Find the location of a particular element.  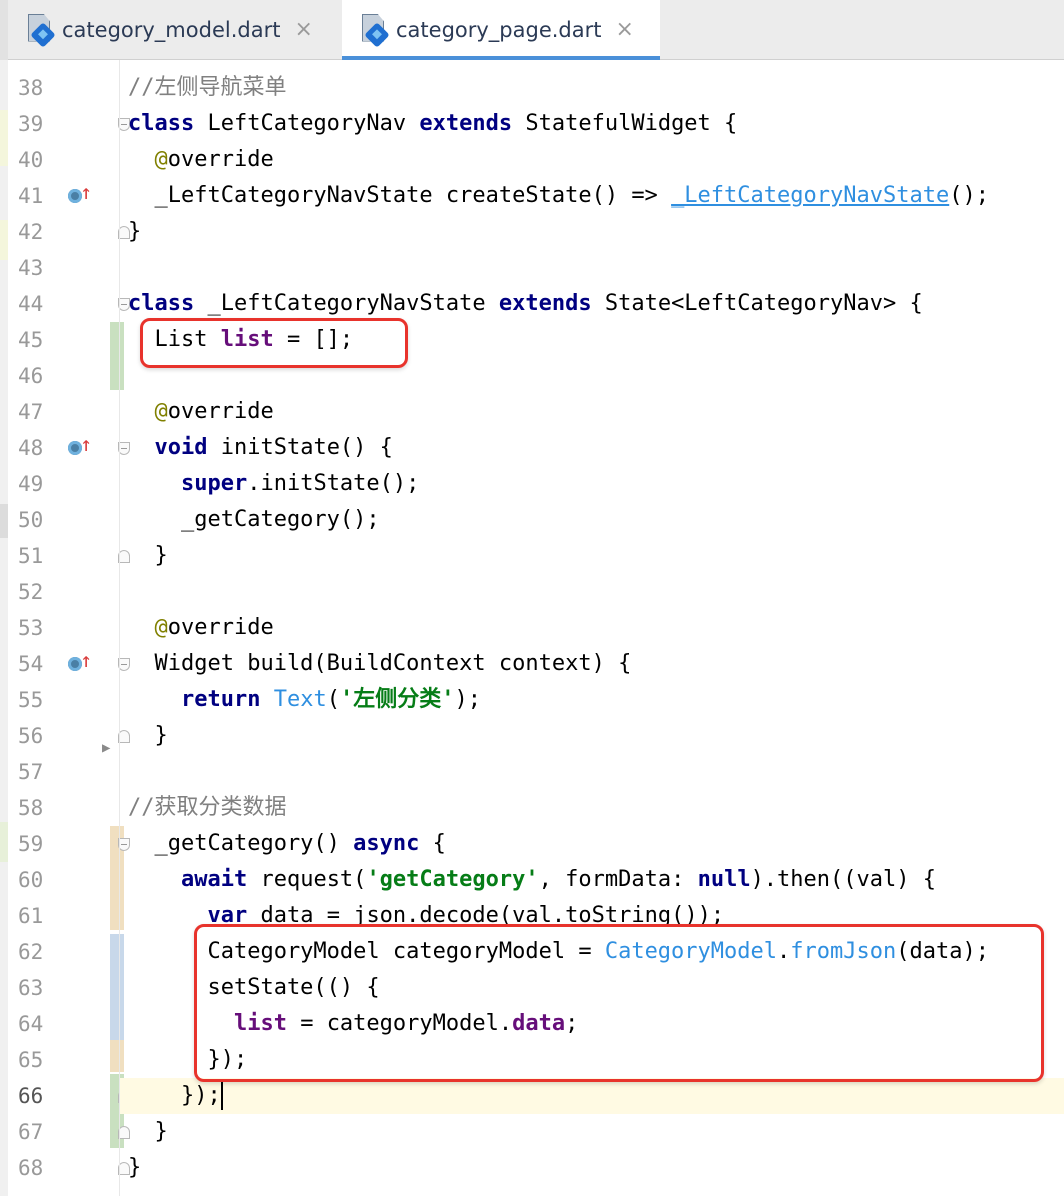

code-line: Widget build(BuildContext context) { is located at coordinates (379, 664).